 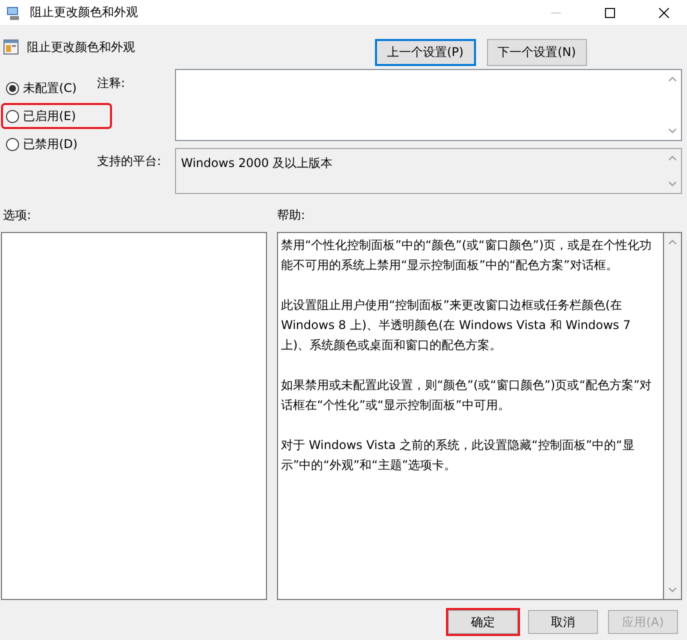 I want to click on platform-label: 支持的平台:, so click(x=129, y=161).